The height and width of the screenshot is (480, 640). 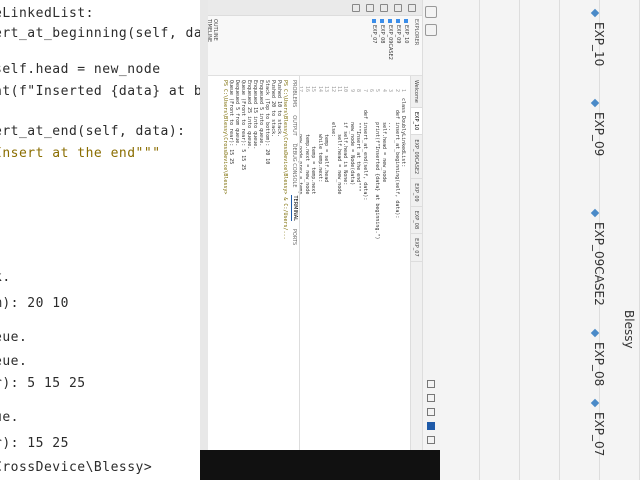 What do you see at coordinates (9, 417) in the screenshot?
I see `bg-code-line: ue.` at bounding box center [9, 417].